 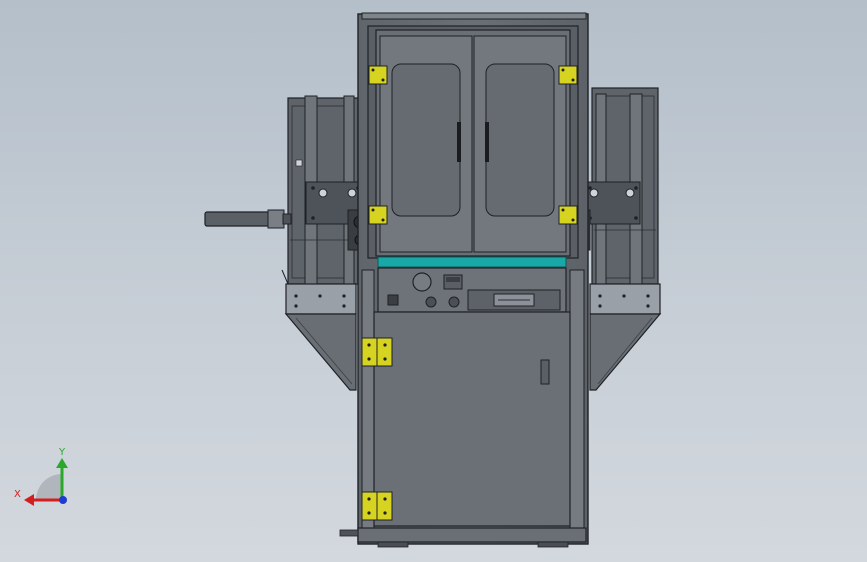 What do you see at coordinates (472, 290) in the screenshot?
I see `control-panel` at bounding box center [472, 290].